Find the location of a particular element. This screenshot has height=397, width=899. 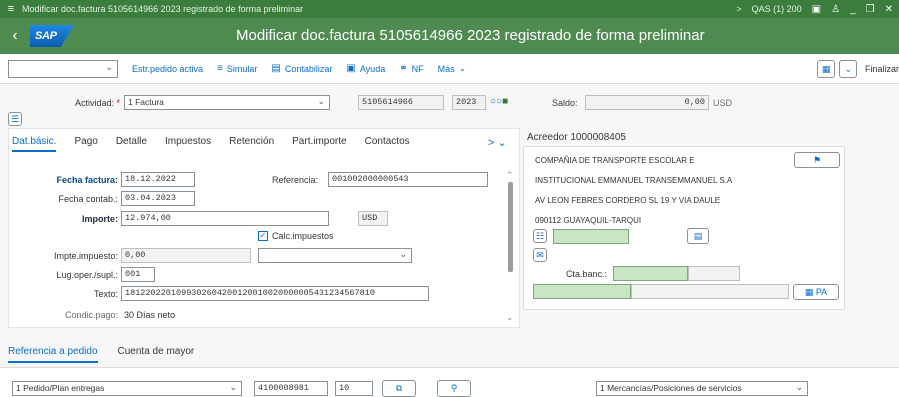

actividad-select: 1 Factura ⌄ is located at coordinates (227, 102).